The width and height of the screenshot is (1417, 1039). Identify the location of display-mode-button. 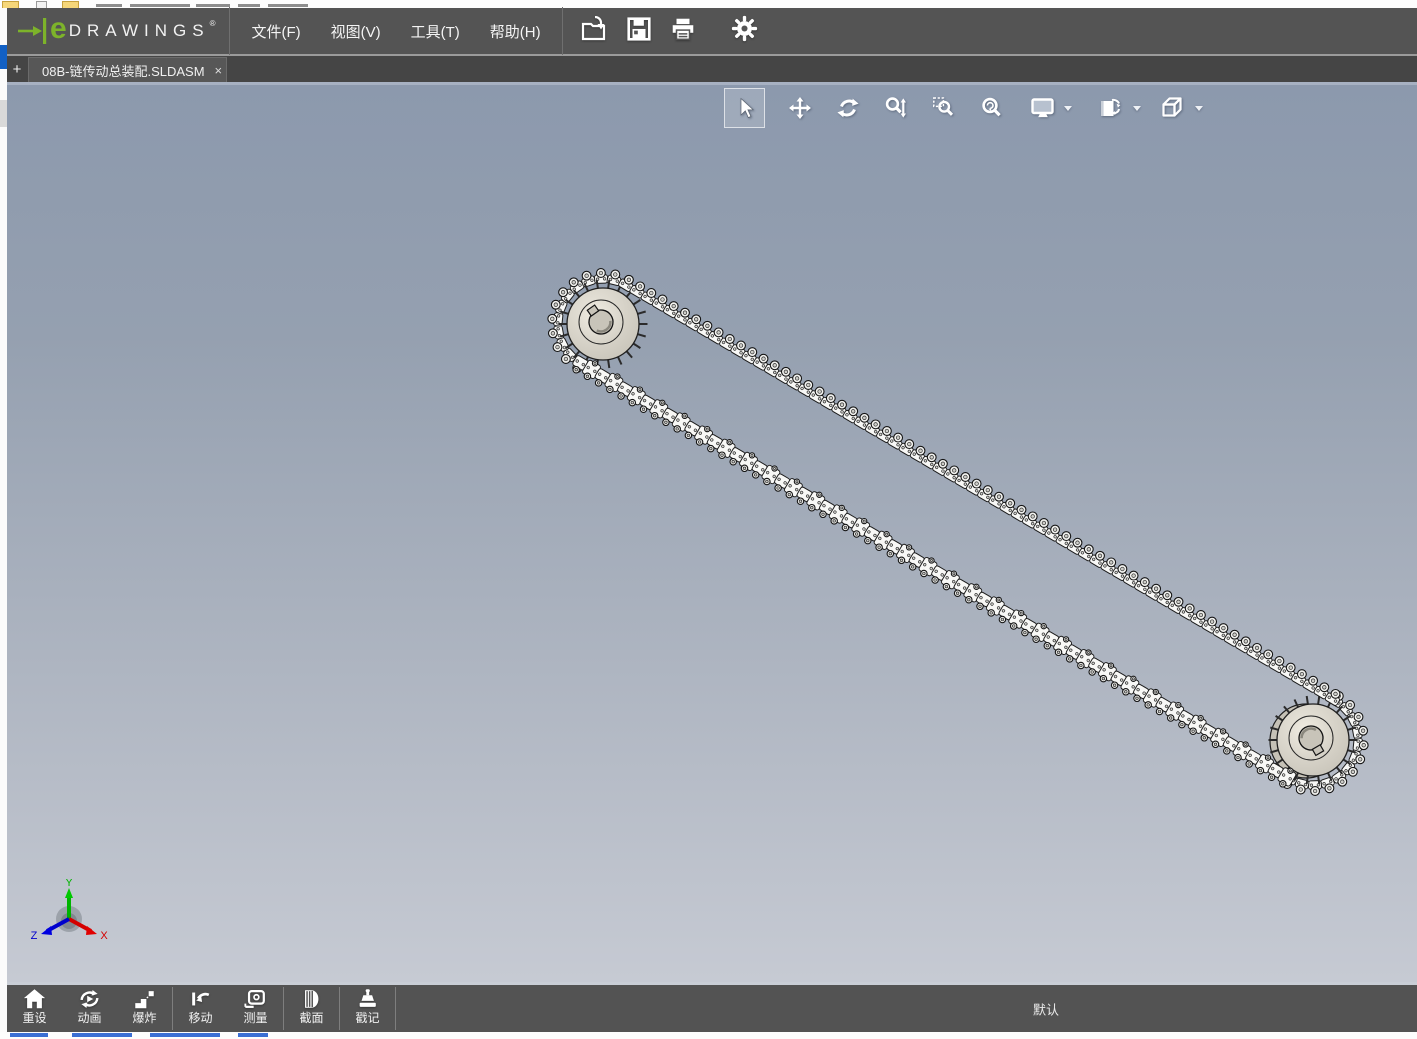
(1043, 108).